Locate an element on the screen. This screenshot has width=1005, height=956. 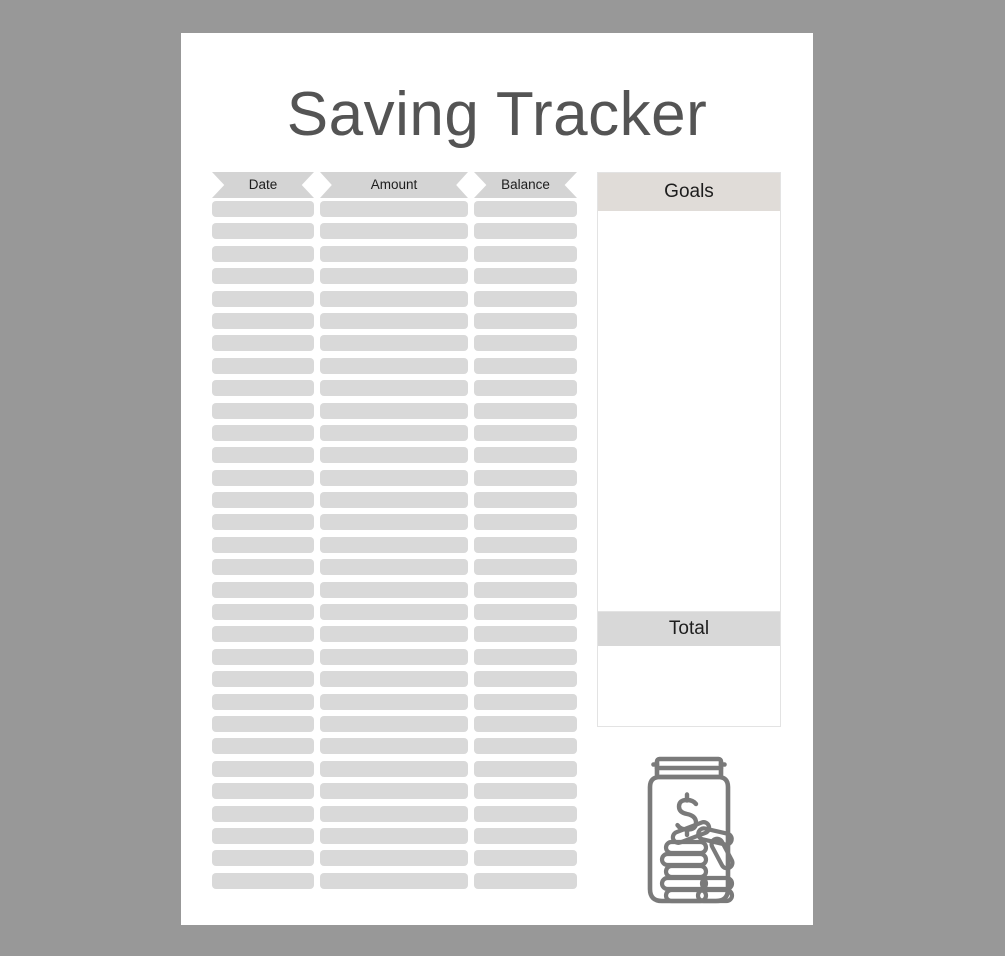
goals-writing-area is located at coordinates (689, 415).